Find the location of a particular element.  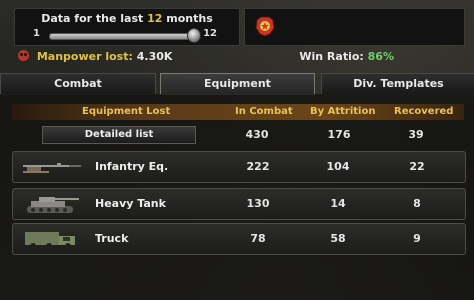

rifle-icon is located at coordinates (52, 168).